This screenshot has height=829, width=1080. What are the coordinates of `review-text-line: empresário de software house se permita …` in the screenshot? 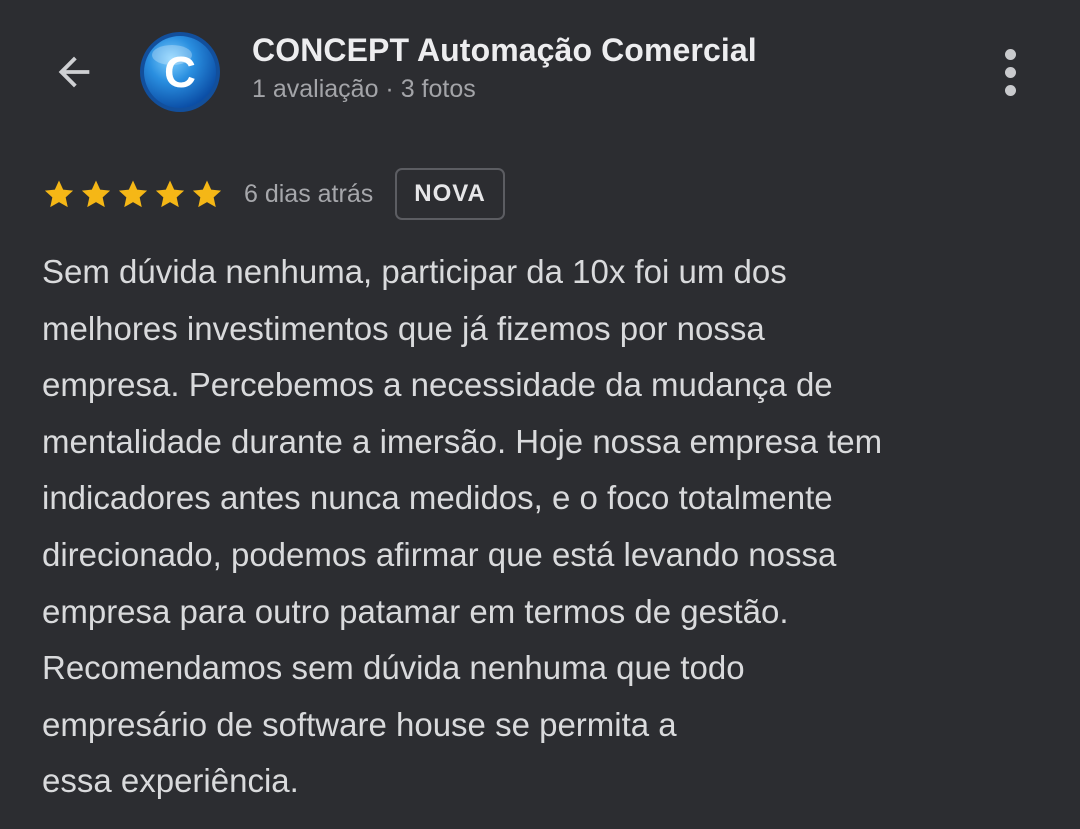 It's located at (359, 724).